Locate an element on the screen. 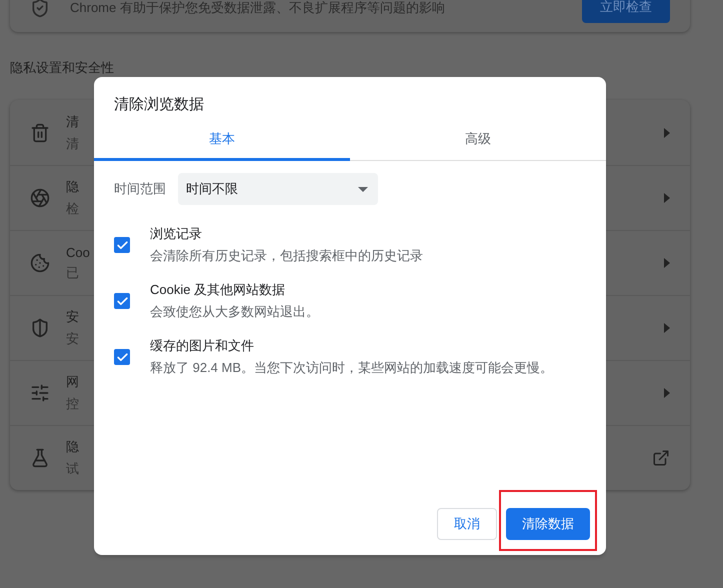  option-description: 会致使您从大多数网站退出。 is located at coordinates (234, 312).